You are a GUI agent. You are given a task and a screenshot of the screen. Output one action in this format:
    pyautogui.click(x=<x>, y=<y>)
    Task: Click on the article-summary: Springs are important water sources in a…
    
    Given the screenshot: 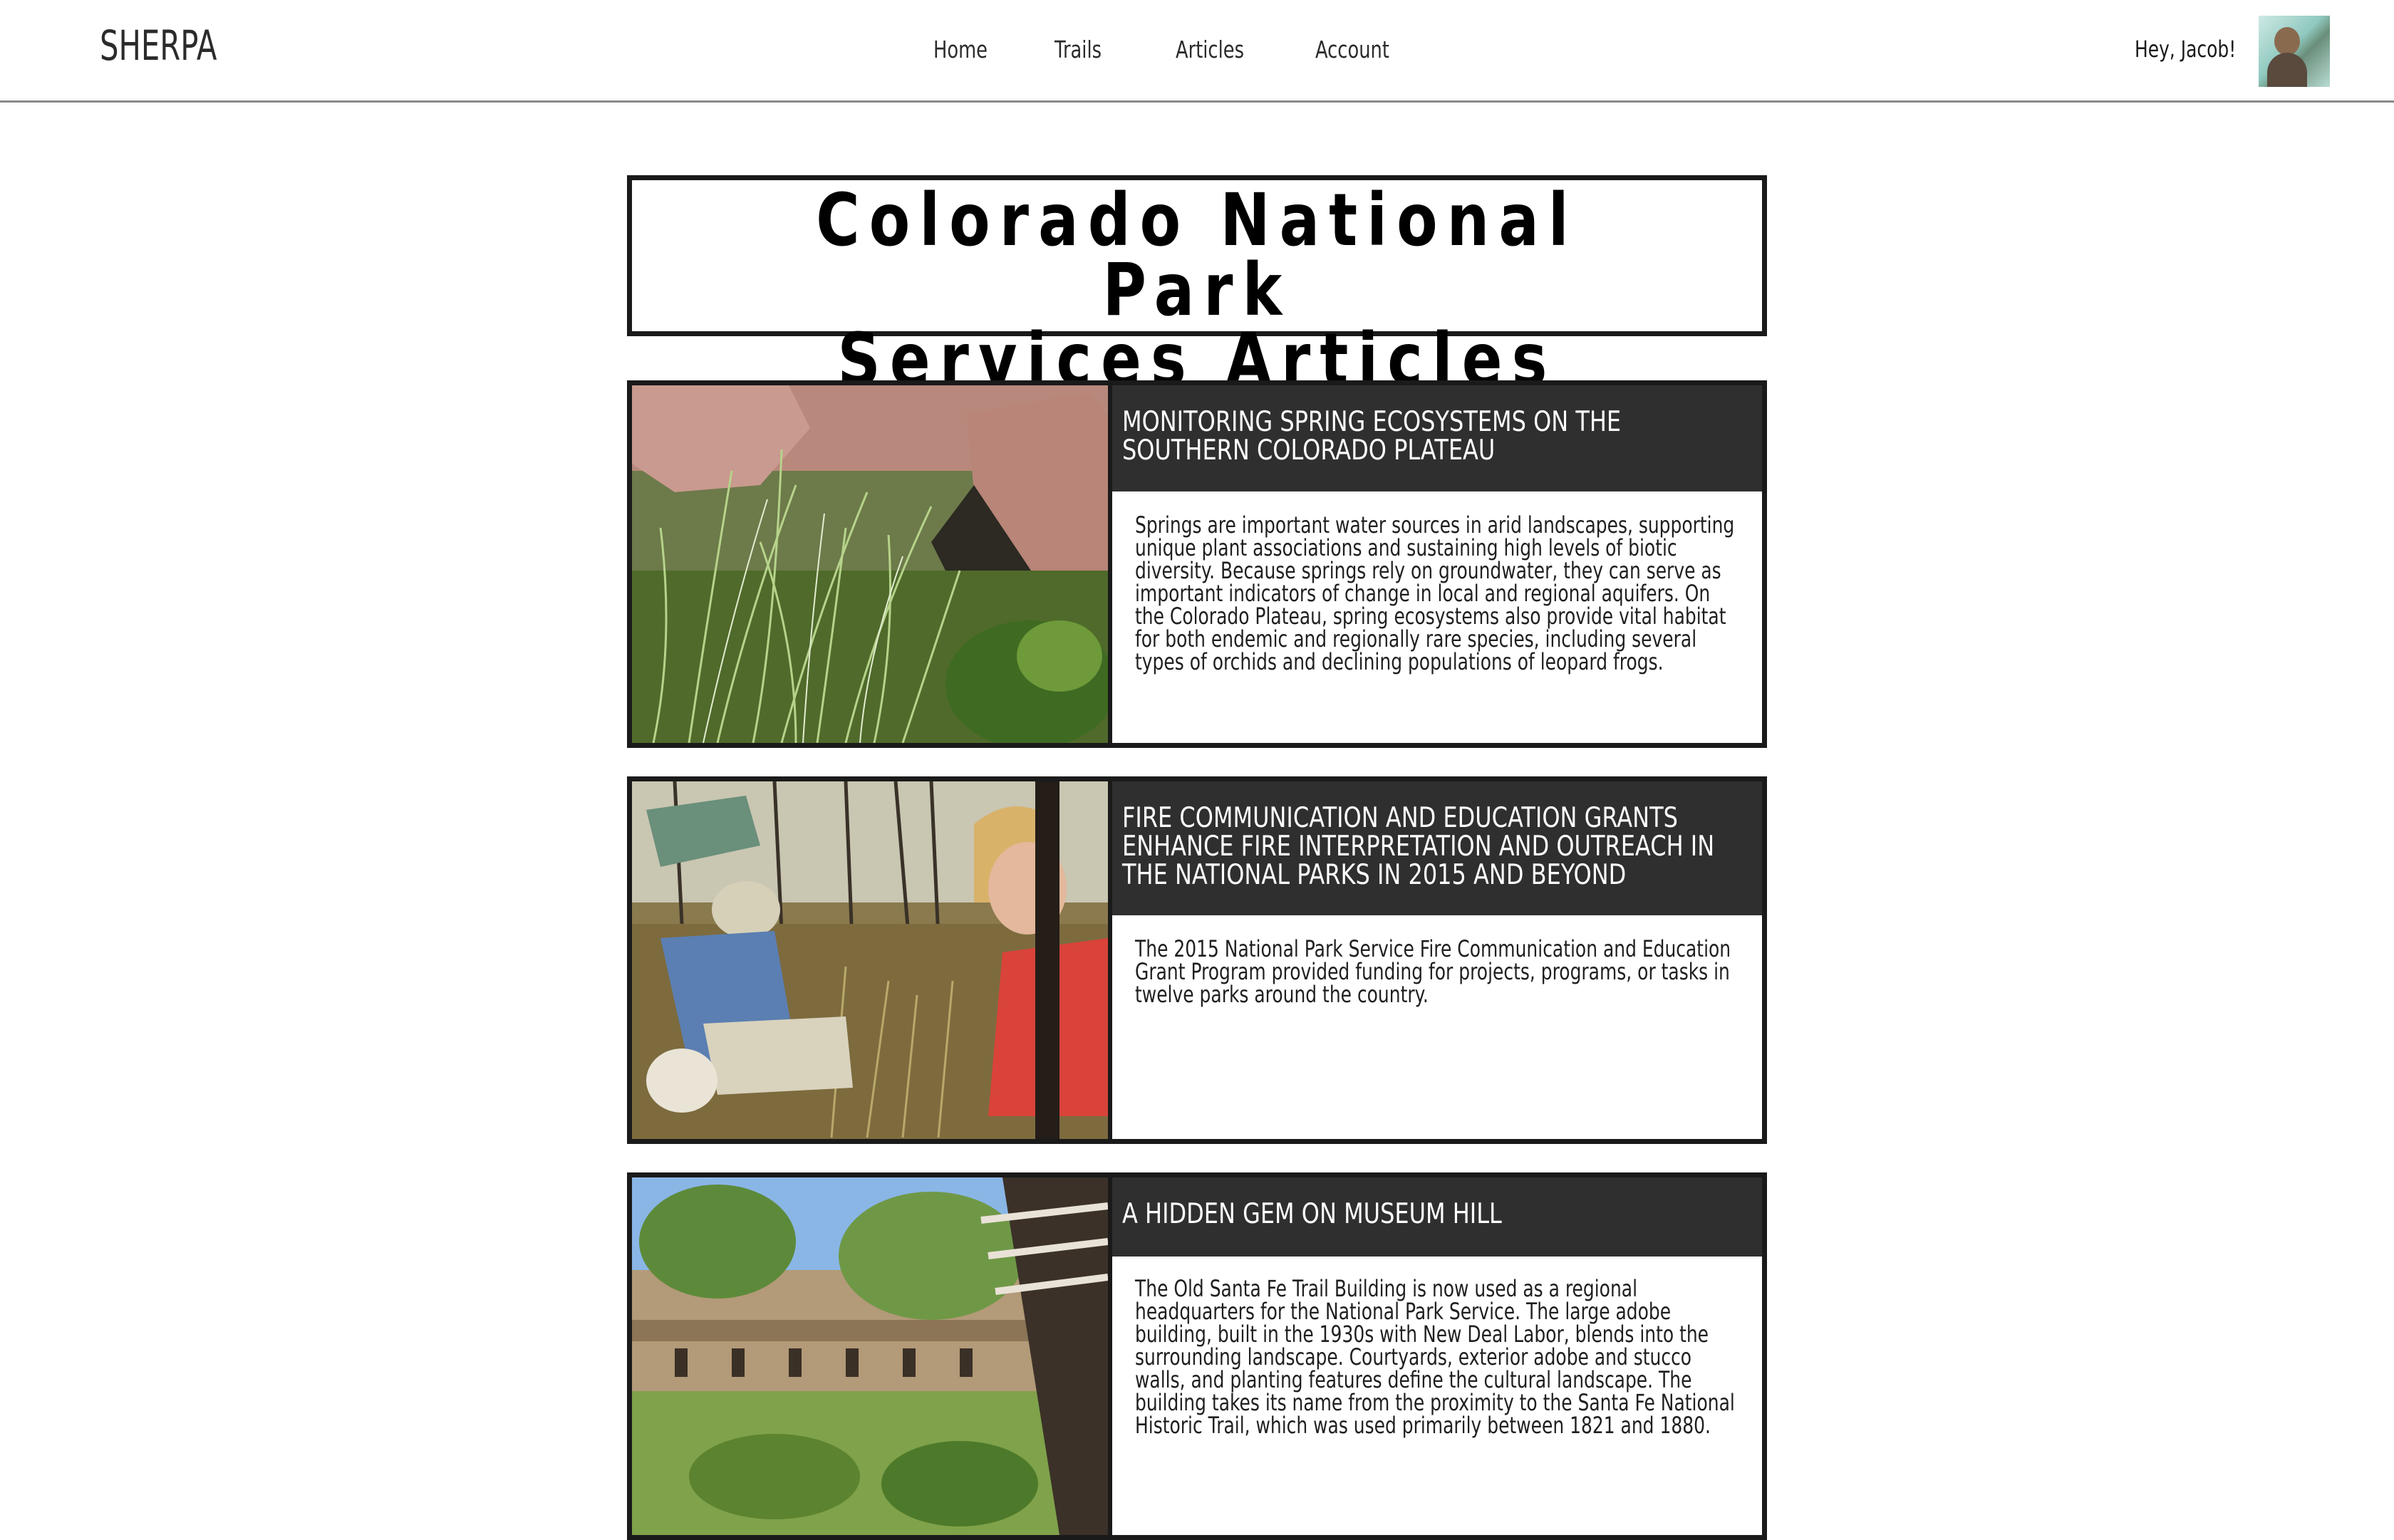 What is the action you would take?
    pyautogui.click(x=1435, y=593)
    